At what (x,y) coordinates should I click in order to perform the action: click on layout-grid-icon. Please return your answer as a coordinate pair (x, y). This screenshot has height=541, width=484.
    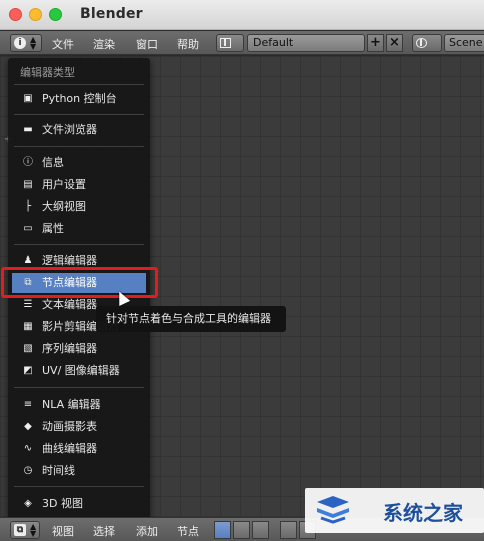
    Looking at the image, I should click on (225, 43).